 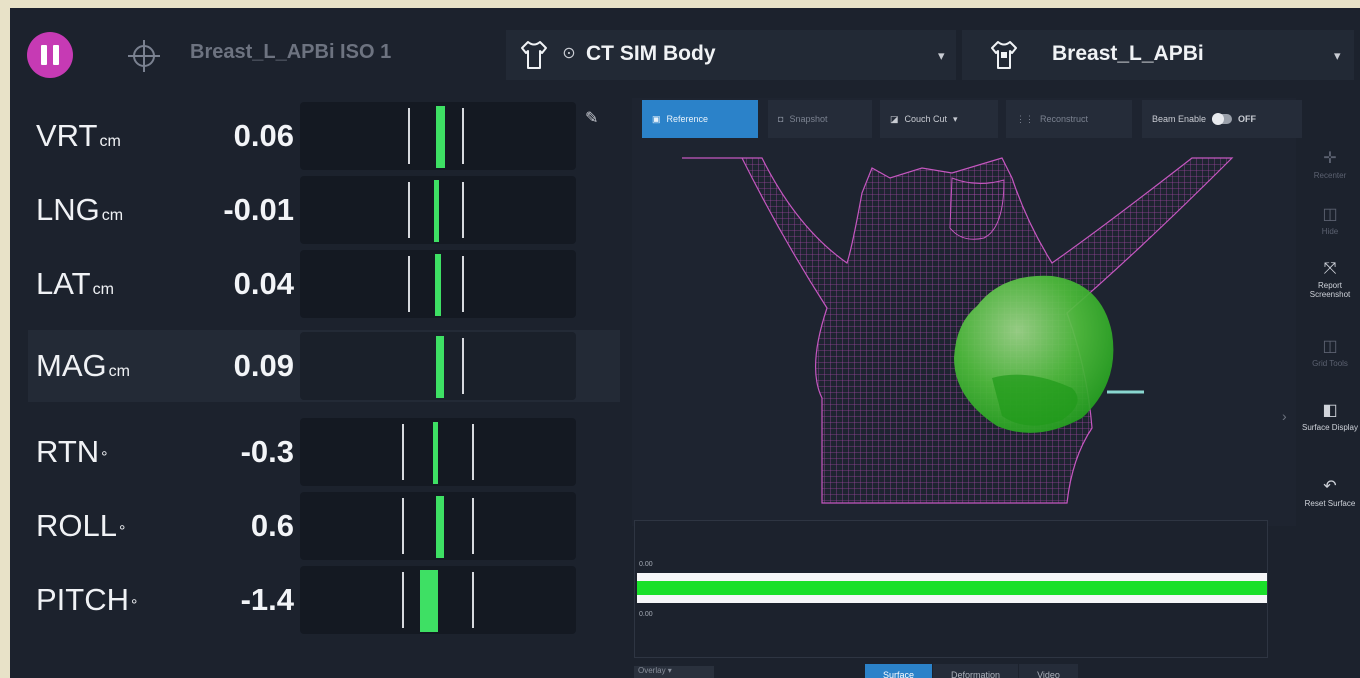 I want to click on chevron-right-icon: ›, so click(x=1284, y=416).